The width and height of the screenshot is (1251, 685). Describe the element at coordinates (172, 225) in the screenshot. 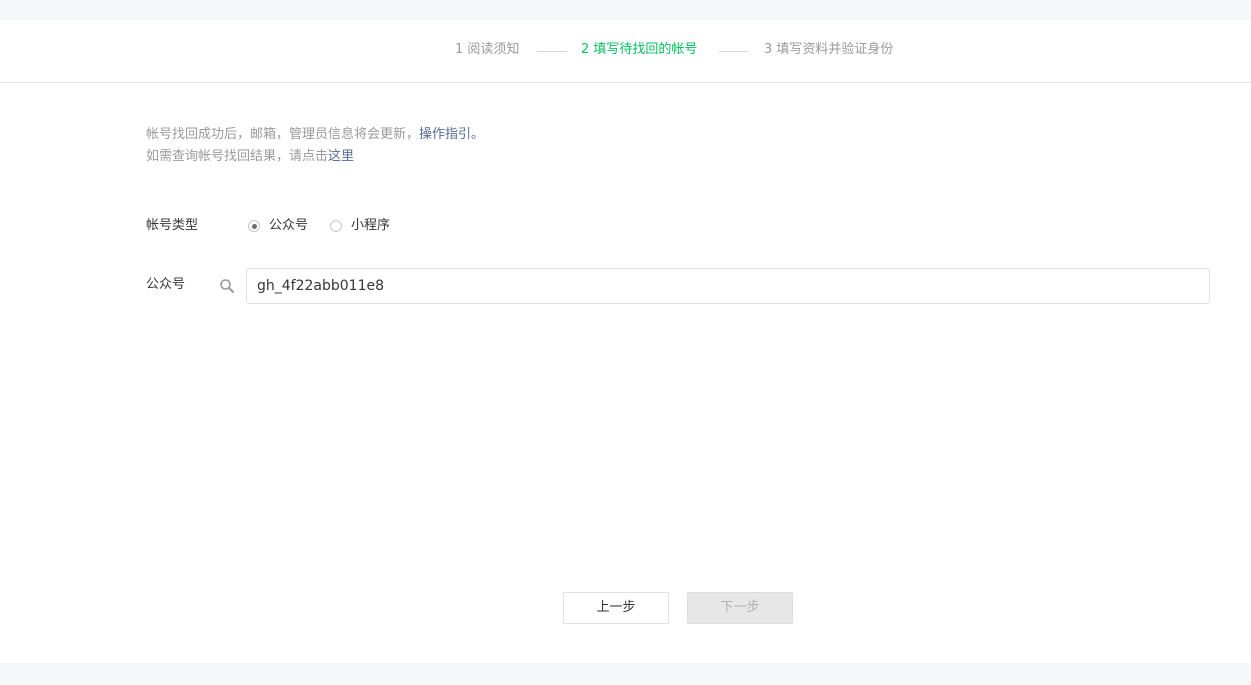

I see `account-type-label: 帐号类型` at that location.